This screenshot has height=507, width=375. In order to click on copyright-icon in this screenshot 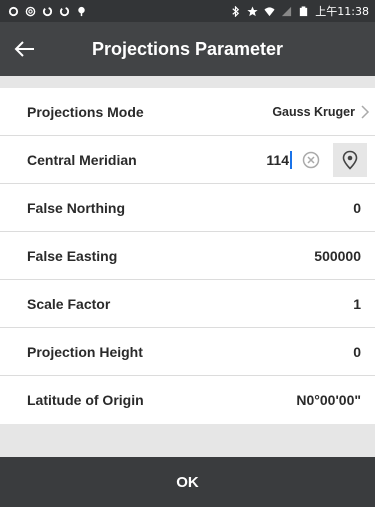, I will do `click(30, 11)`.